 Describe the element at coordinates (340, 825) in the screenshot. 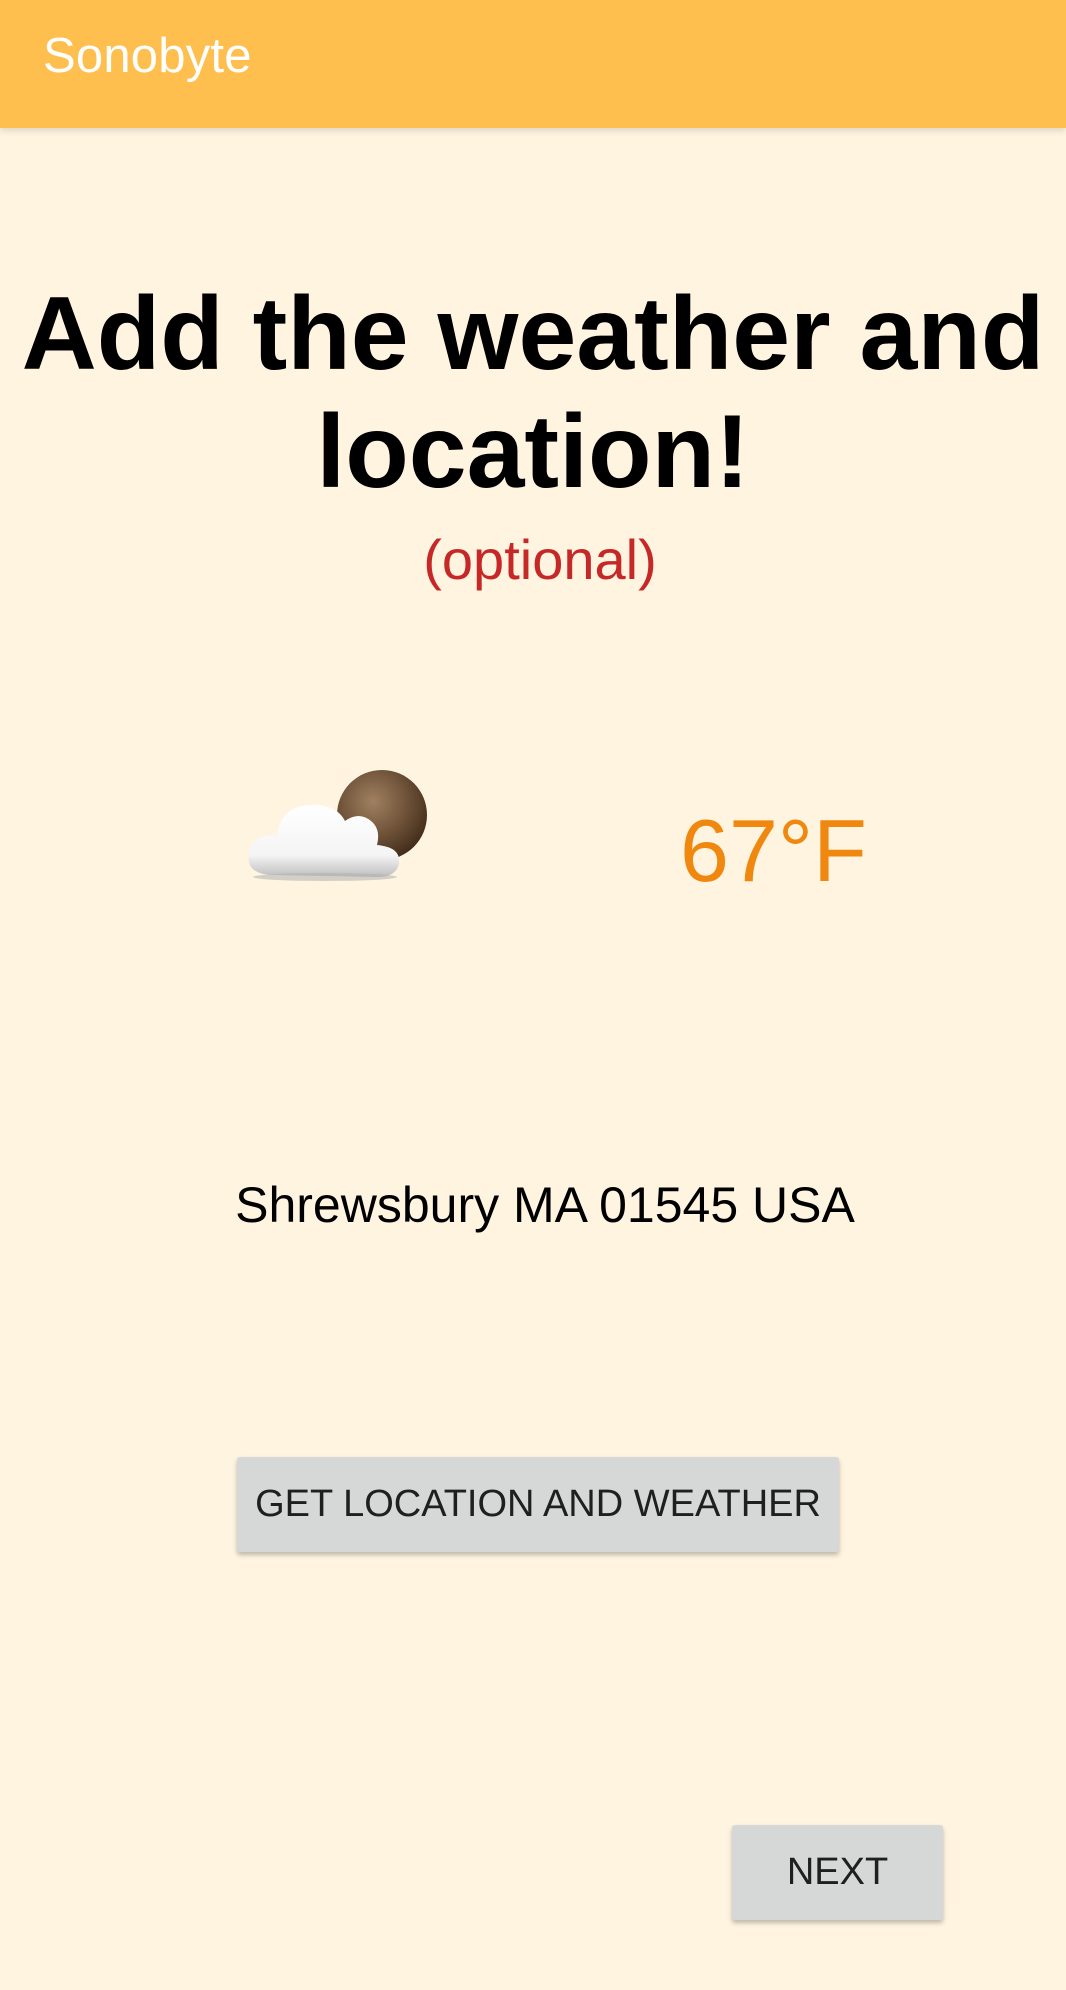

I see `partly-cloudy-night-icon` at that location.